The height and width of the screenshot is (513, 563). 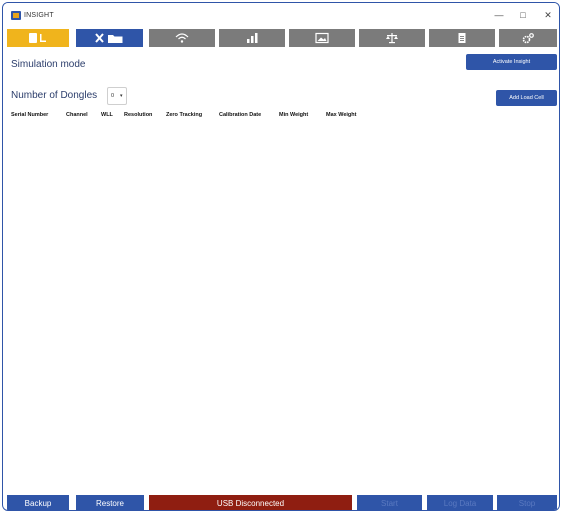 I want to click on wifi-icon, so click(x=182, y=38).